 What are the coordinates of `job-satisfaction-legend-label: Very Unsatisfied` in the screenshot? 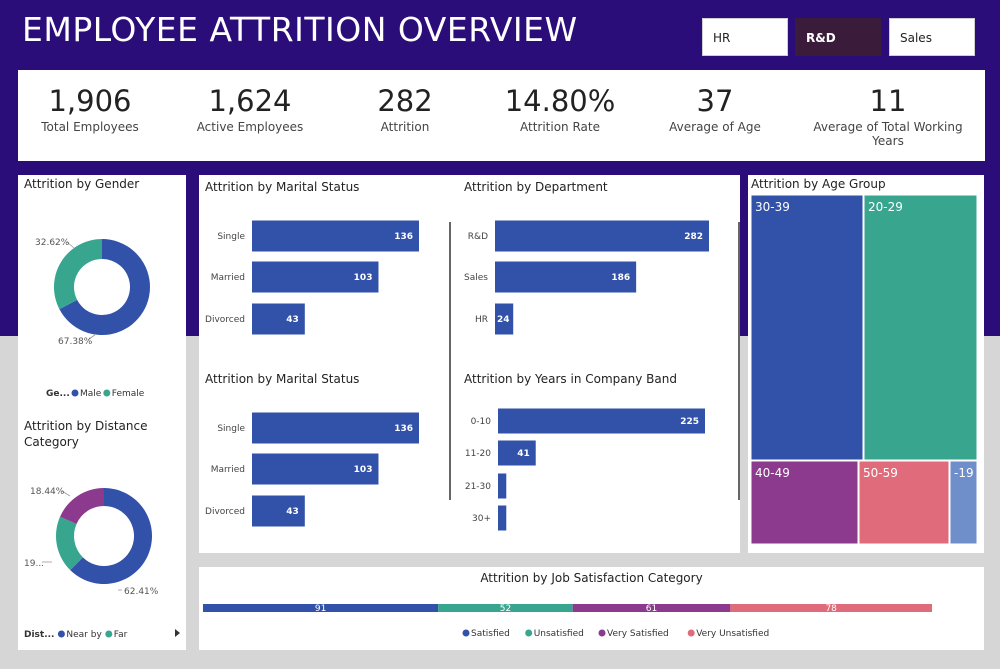 It's located at (732, 634).